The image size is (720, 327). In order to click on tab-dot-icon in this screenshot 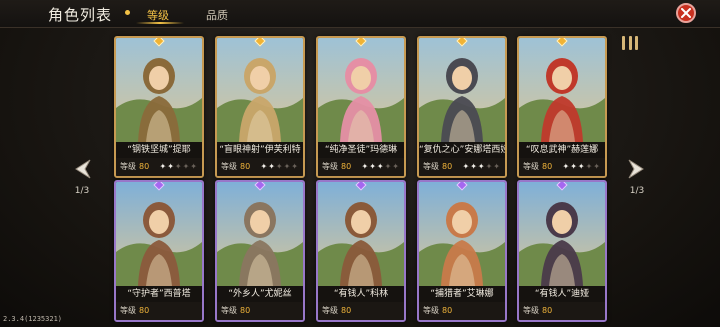, I will do `click(127, 12)`.